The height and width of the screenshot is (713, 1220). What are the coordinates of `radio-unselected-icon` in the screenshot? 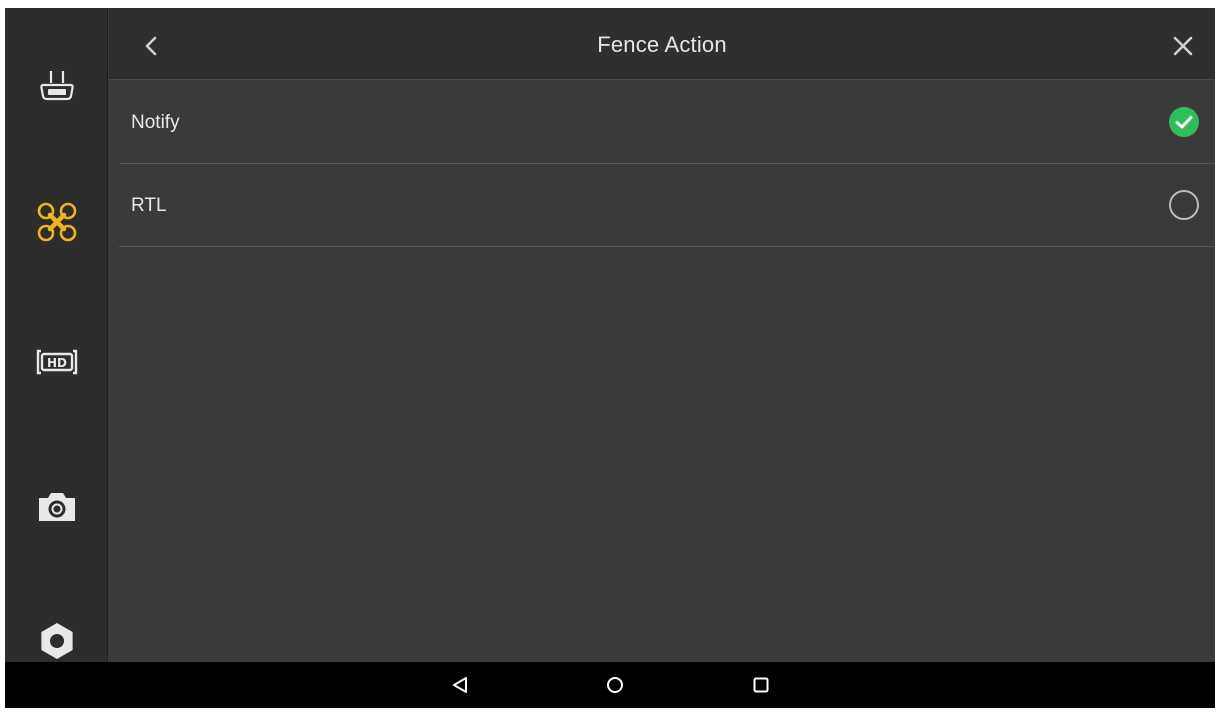 It's located at (1184, 205).